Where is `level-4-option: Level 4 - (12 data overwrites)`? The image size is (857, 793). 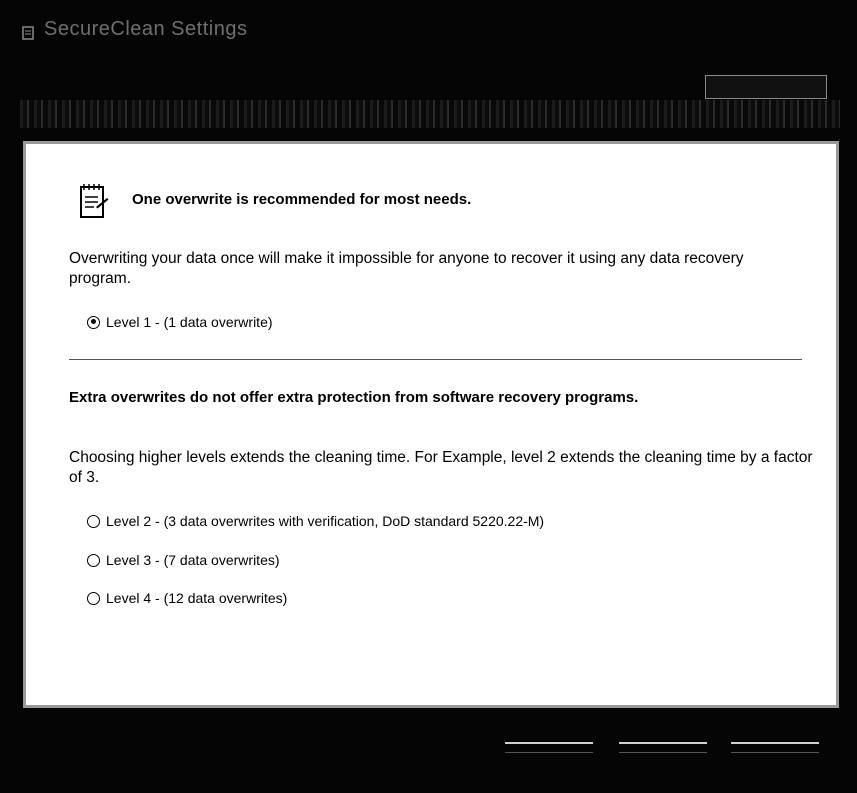
level-4-option: Level 4 - (12 data overwrites) is located at coordinates (187, 598).